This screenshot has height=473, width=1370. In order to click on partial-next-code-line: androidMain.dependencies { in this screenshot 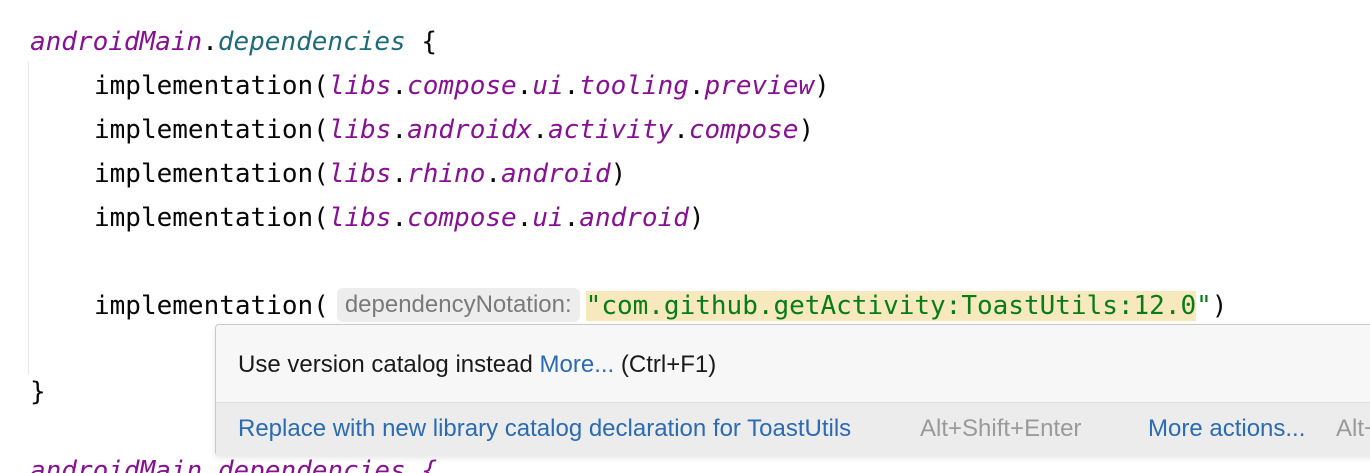, I will do `click(233, 464)`.